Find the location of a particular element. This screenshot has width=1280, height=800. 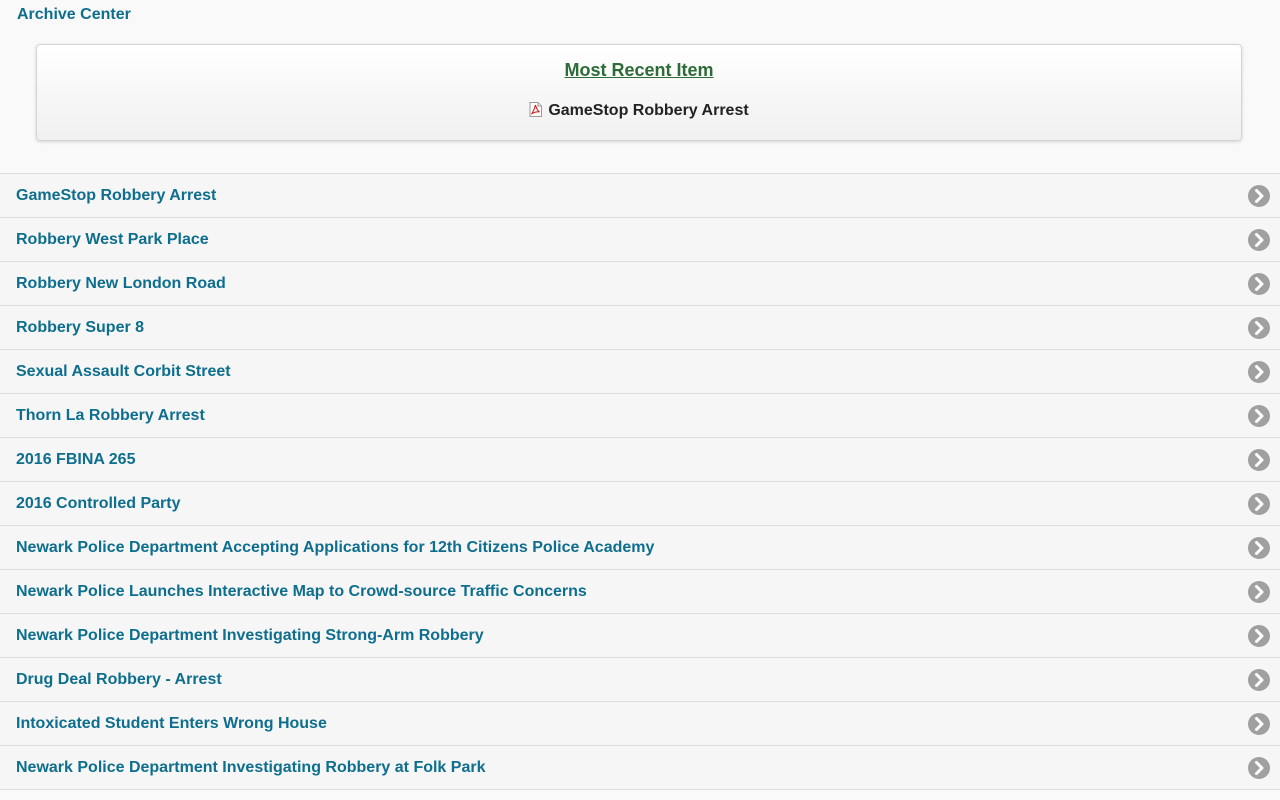

archive-center-link: Archive Center is located at coordinates (74, 15).